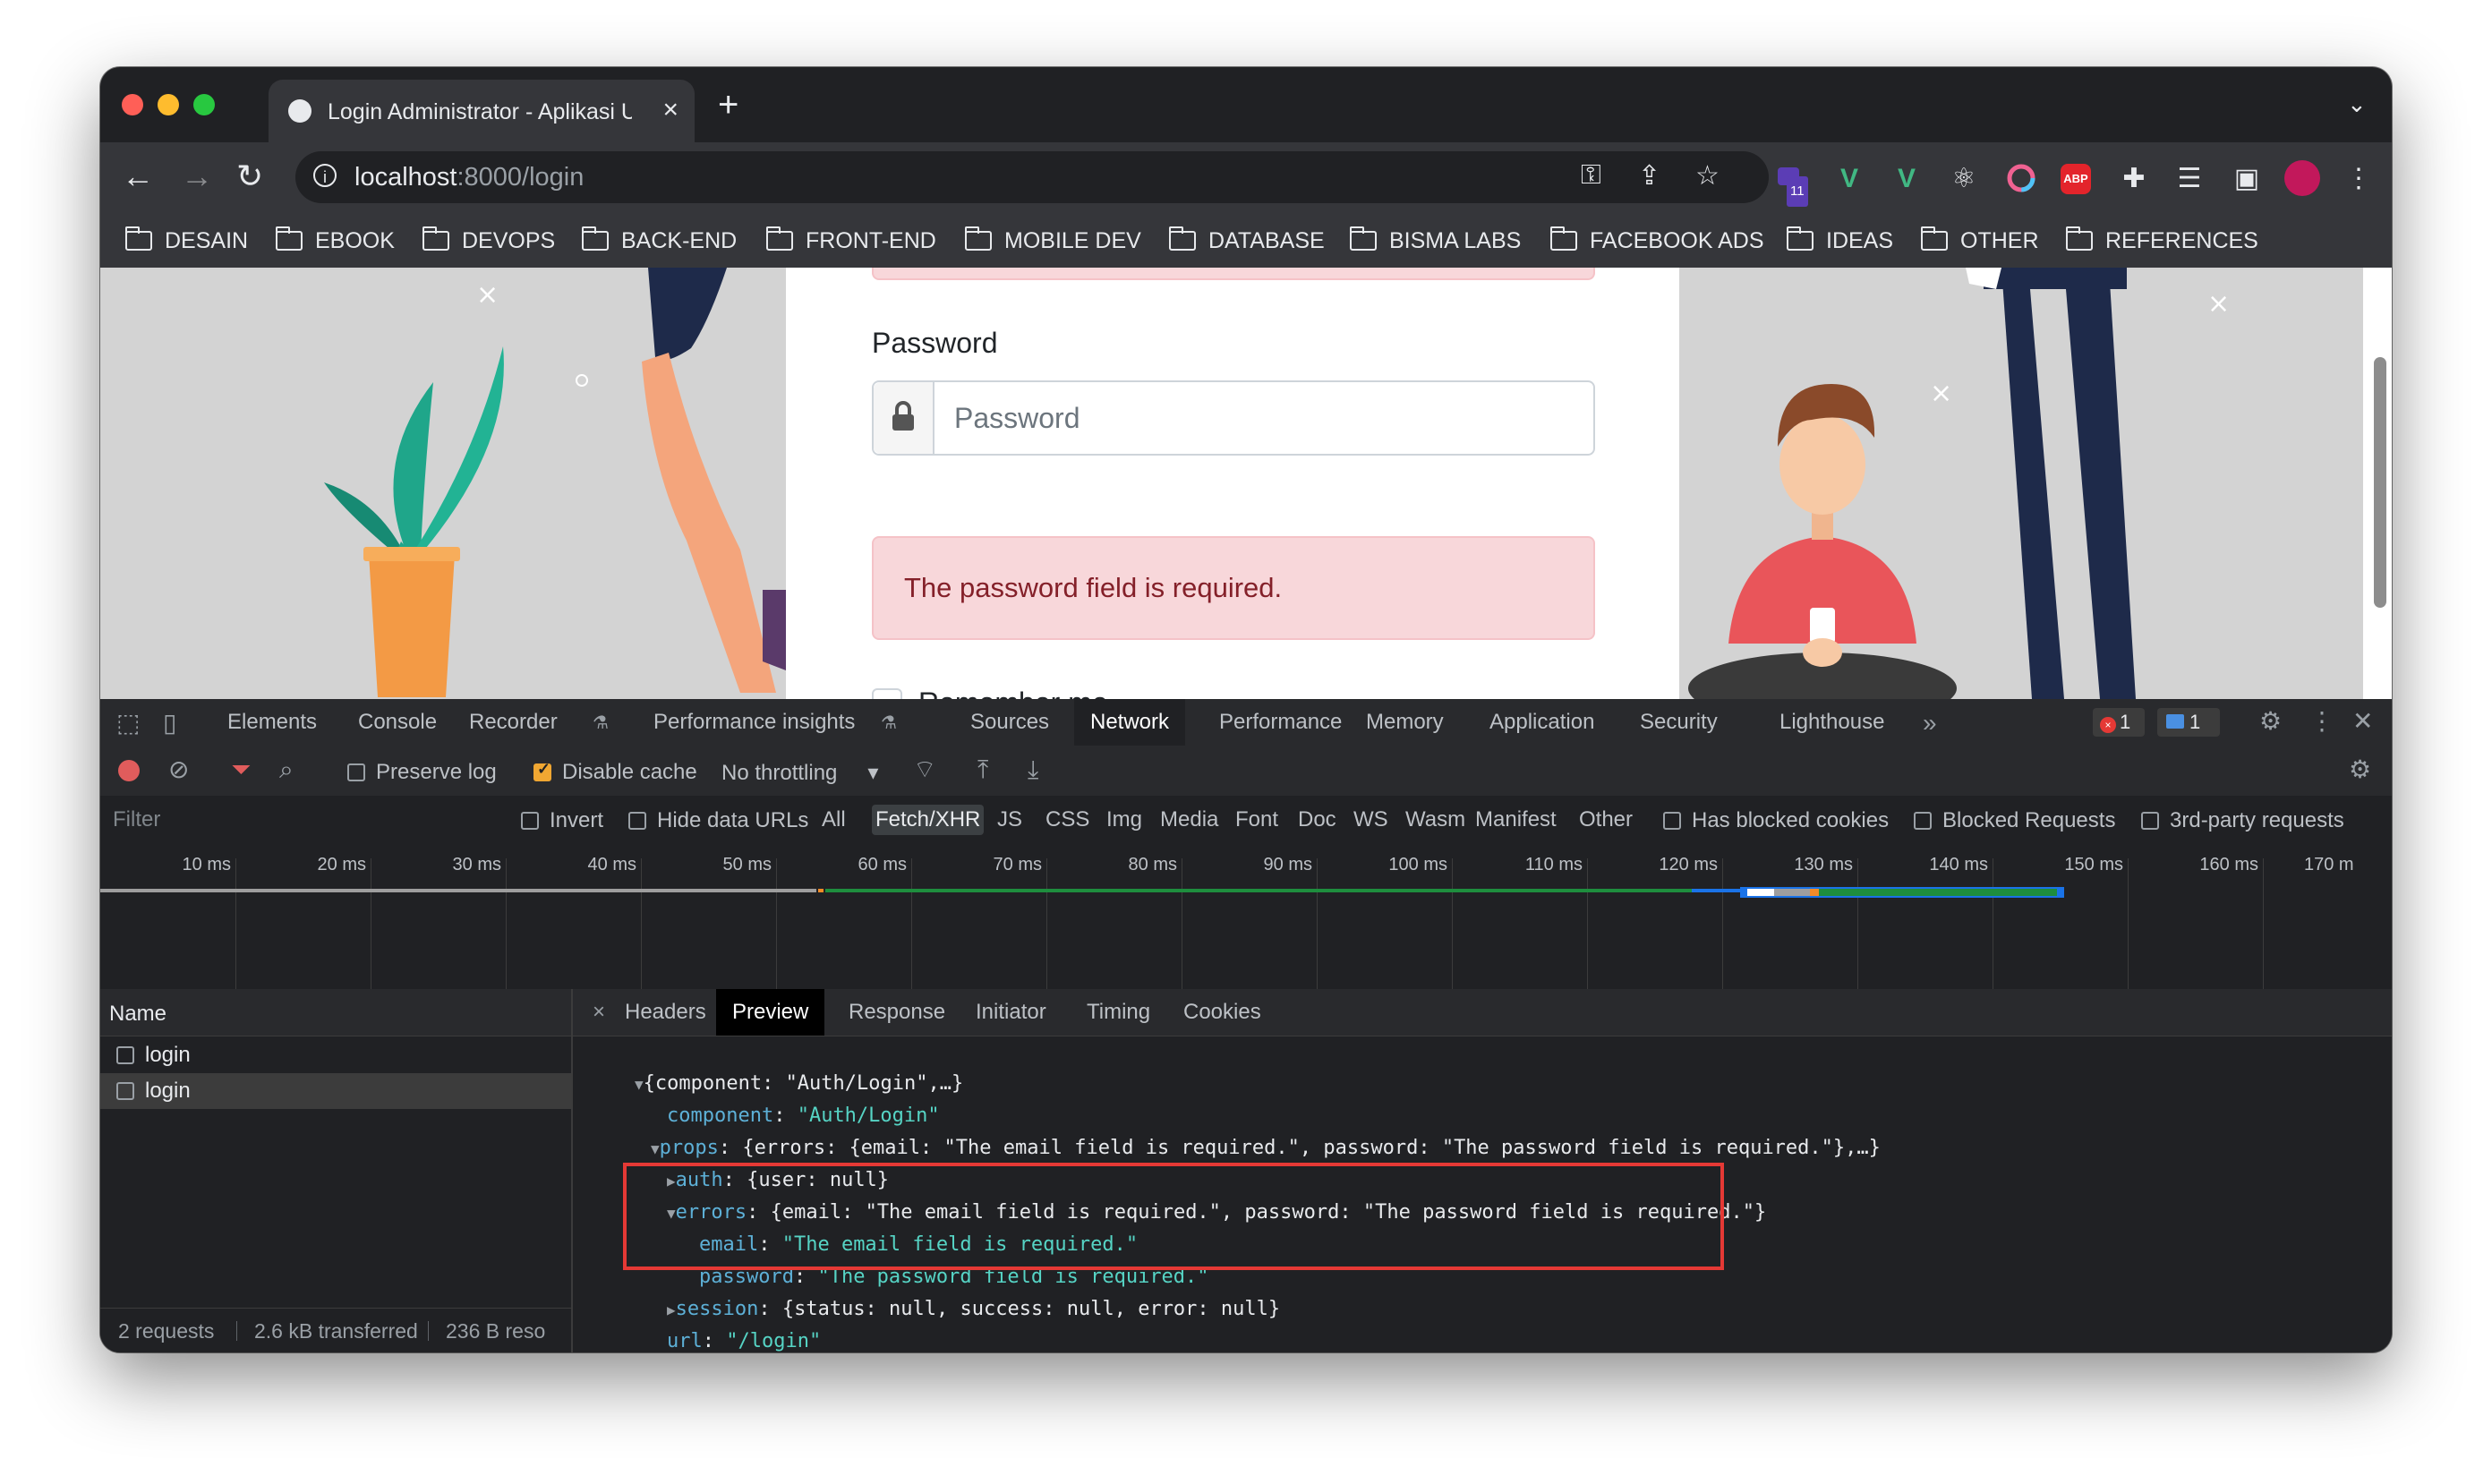 This screenshot has height=1484, width=2492. I want to click on import-har-icon: ⤒, so click(982, 769).